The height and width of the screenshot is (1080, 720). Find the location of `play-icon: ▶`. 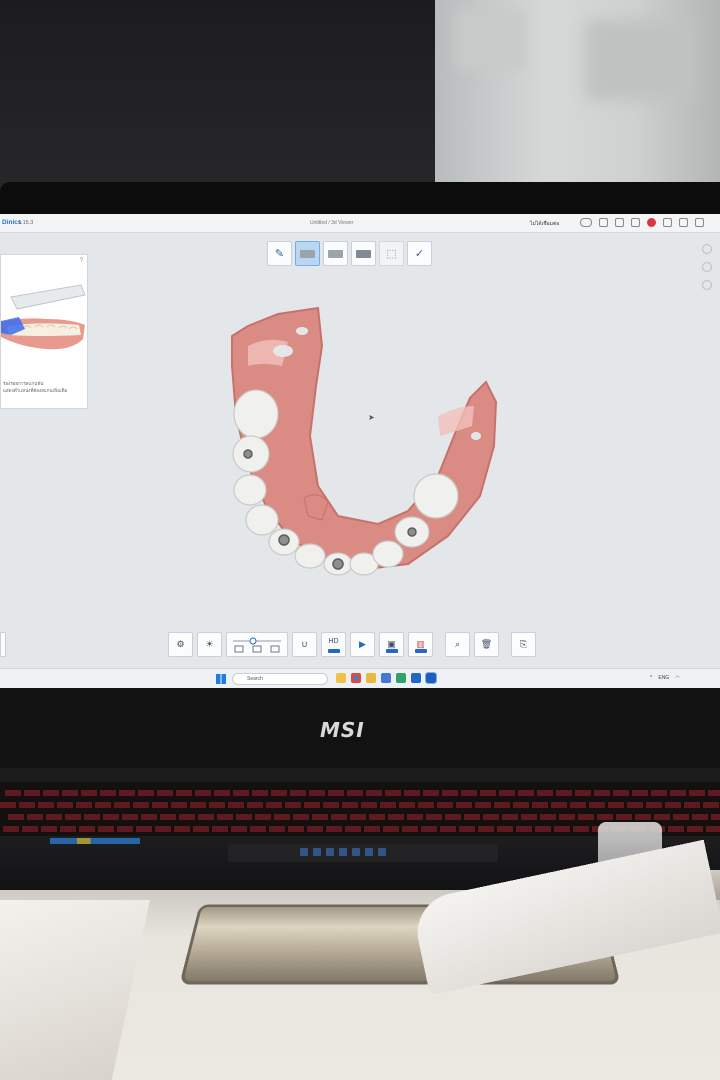

play-icon: ▶ is located at coordinates (362, 644).